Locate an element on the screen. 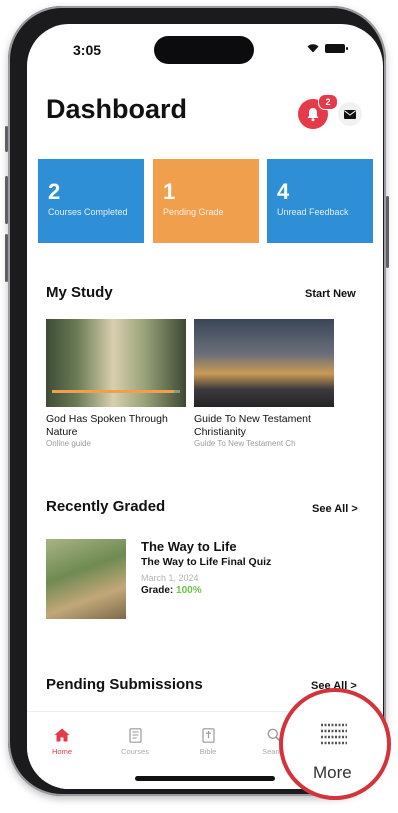  stat-number: 4 is located at coordinates (283, 191).